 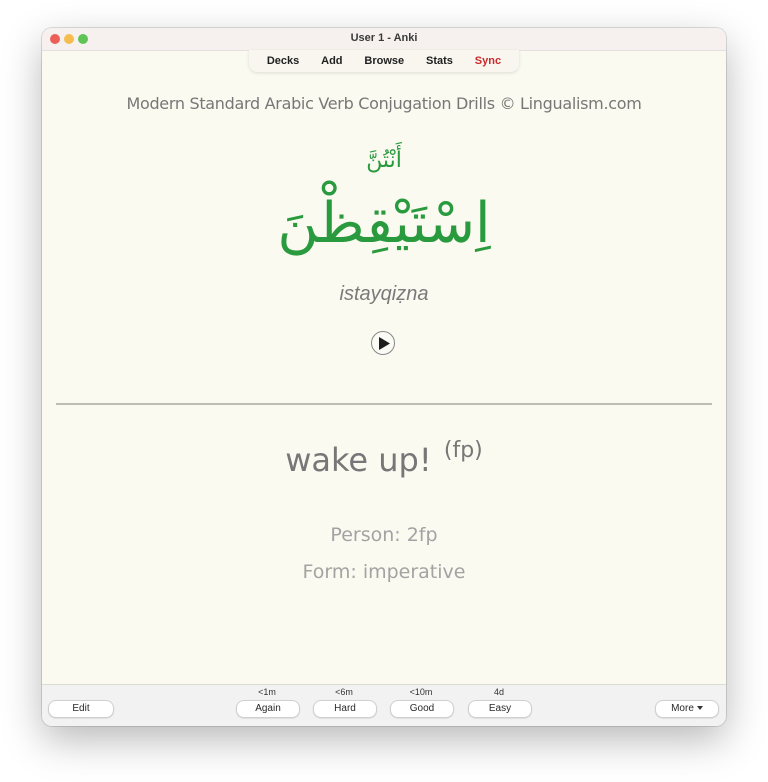 What do you see at coordinates (267, 692) in the screenshot?
I see `interval-again: <1m` at bounding box center [267, 692].